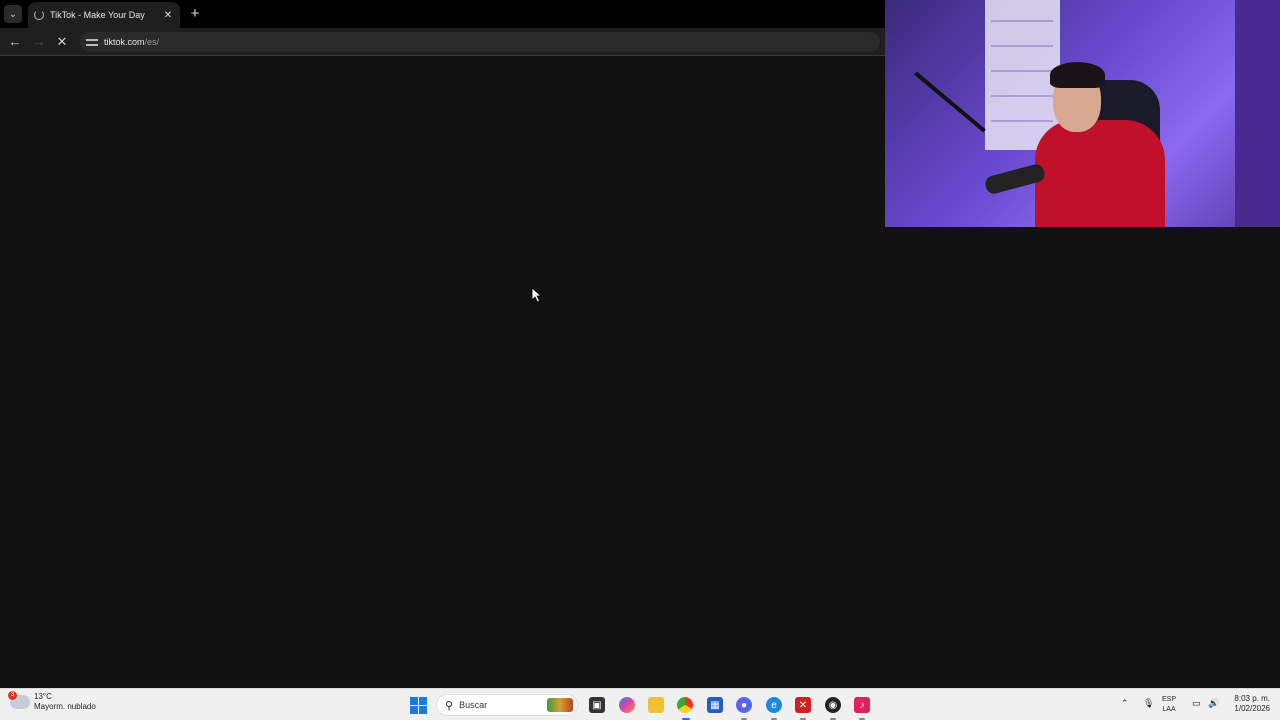 The image size is (1280, 720). What do you see at coordinates (92, 42) in the screenshot?
I see `site-info-icon` at bounding box center [92, 42].